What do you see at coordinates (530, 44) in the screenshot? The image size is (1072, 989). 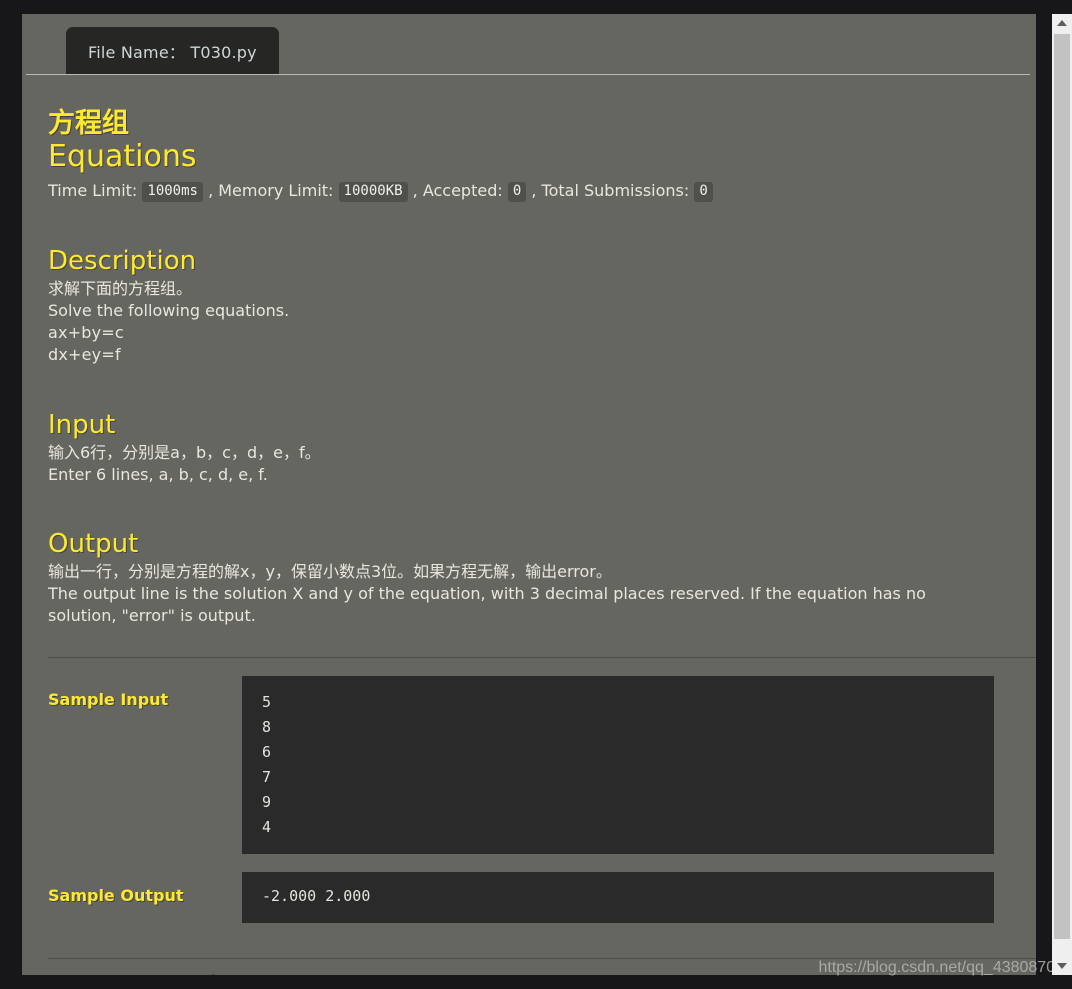 I see `tab-strip: File Name： T030.py` at bounding box center [530, 44].